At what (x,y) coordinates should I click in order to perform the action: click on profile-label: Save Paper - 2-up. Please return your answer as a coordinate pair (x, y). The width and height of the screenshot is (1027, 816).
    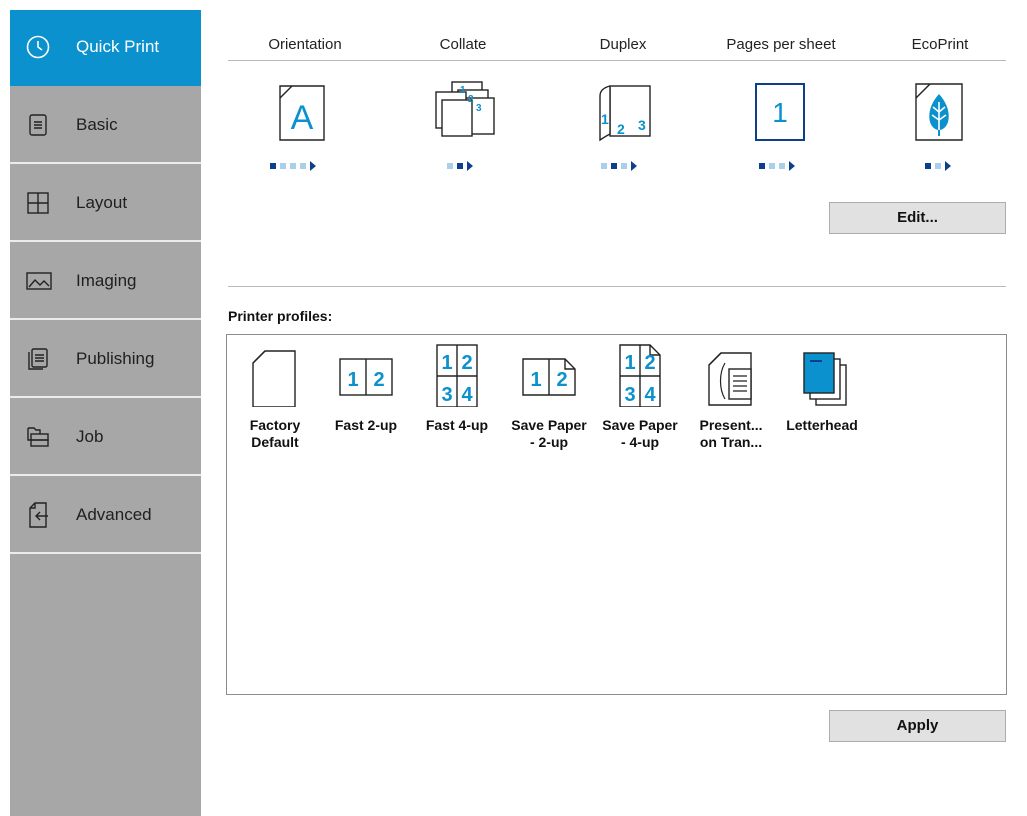
    Looking at the image, I should click on (549, 433).